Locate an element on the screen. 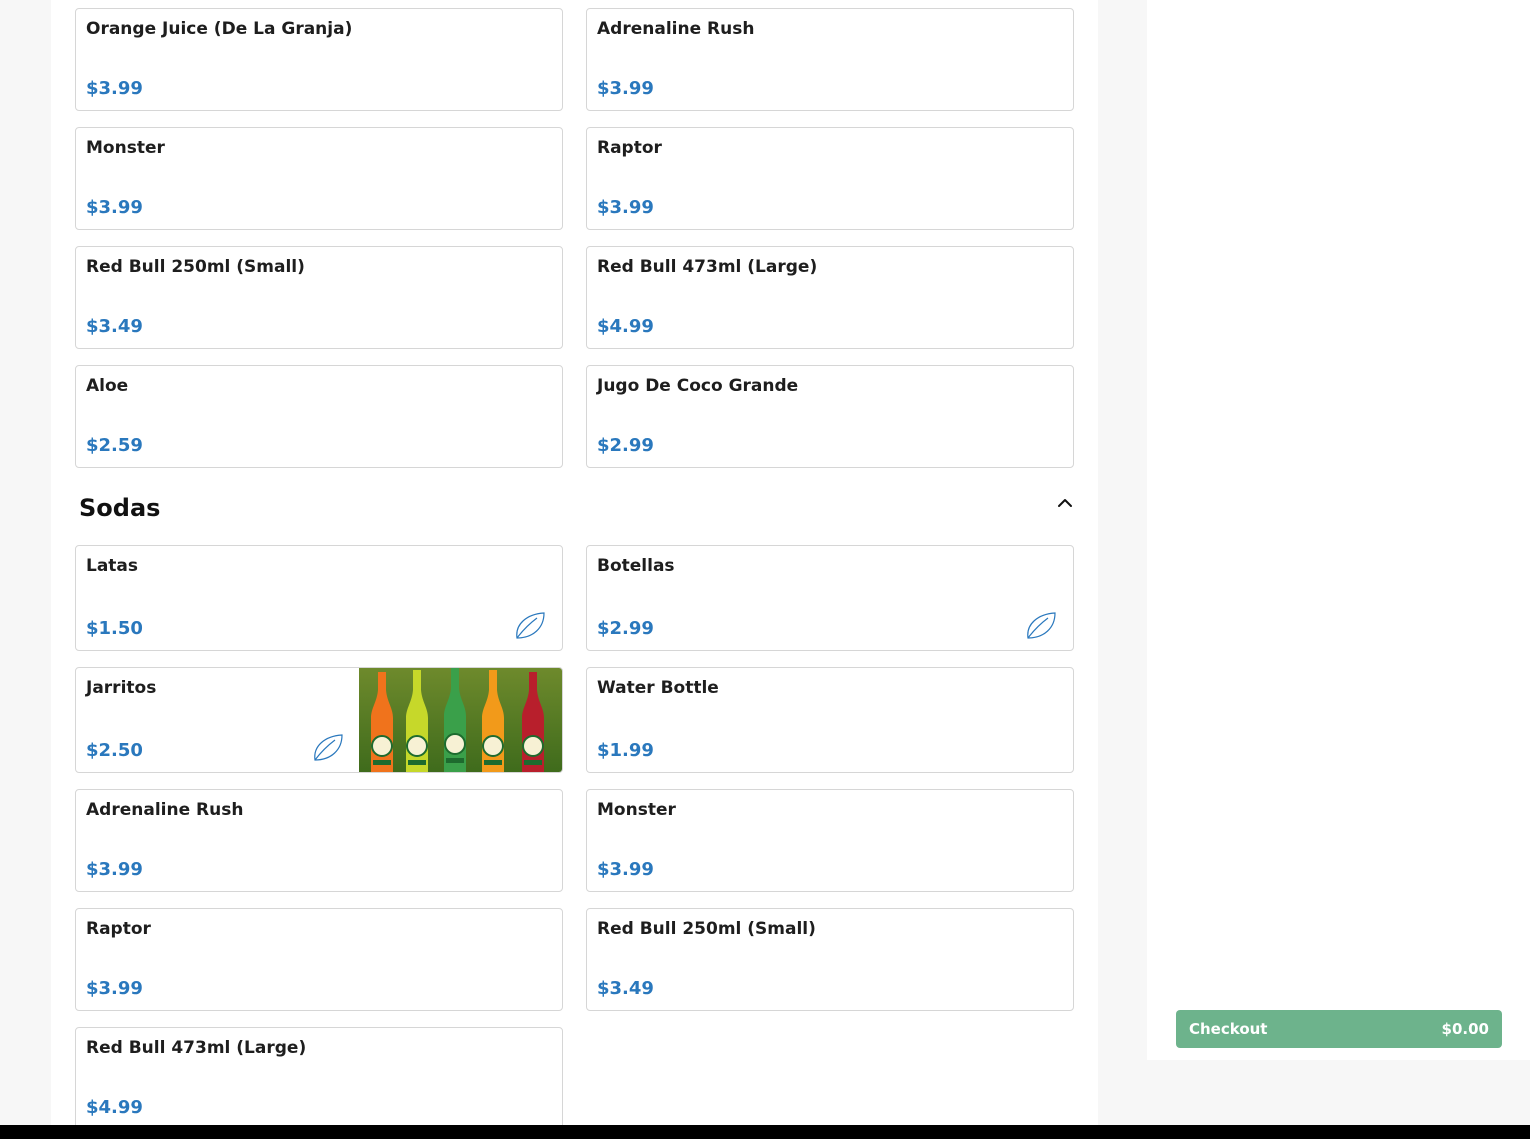  menu-item-card: Jarritos $2.50 is located at coordinates (319, 720).